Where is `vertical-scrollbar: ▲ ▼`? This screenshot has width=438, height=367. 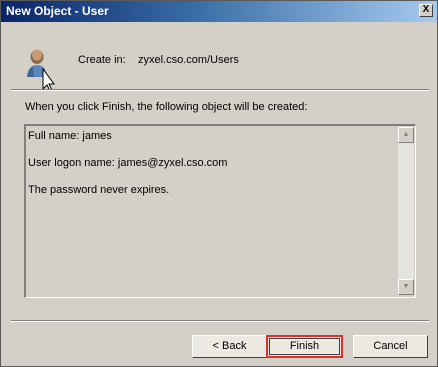
vertical-scrollbar: ▲ ▼ is located at coordinates (406, 211).